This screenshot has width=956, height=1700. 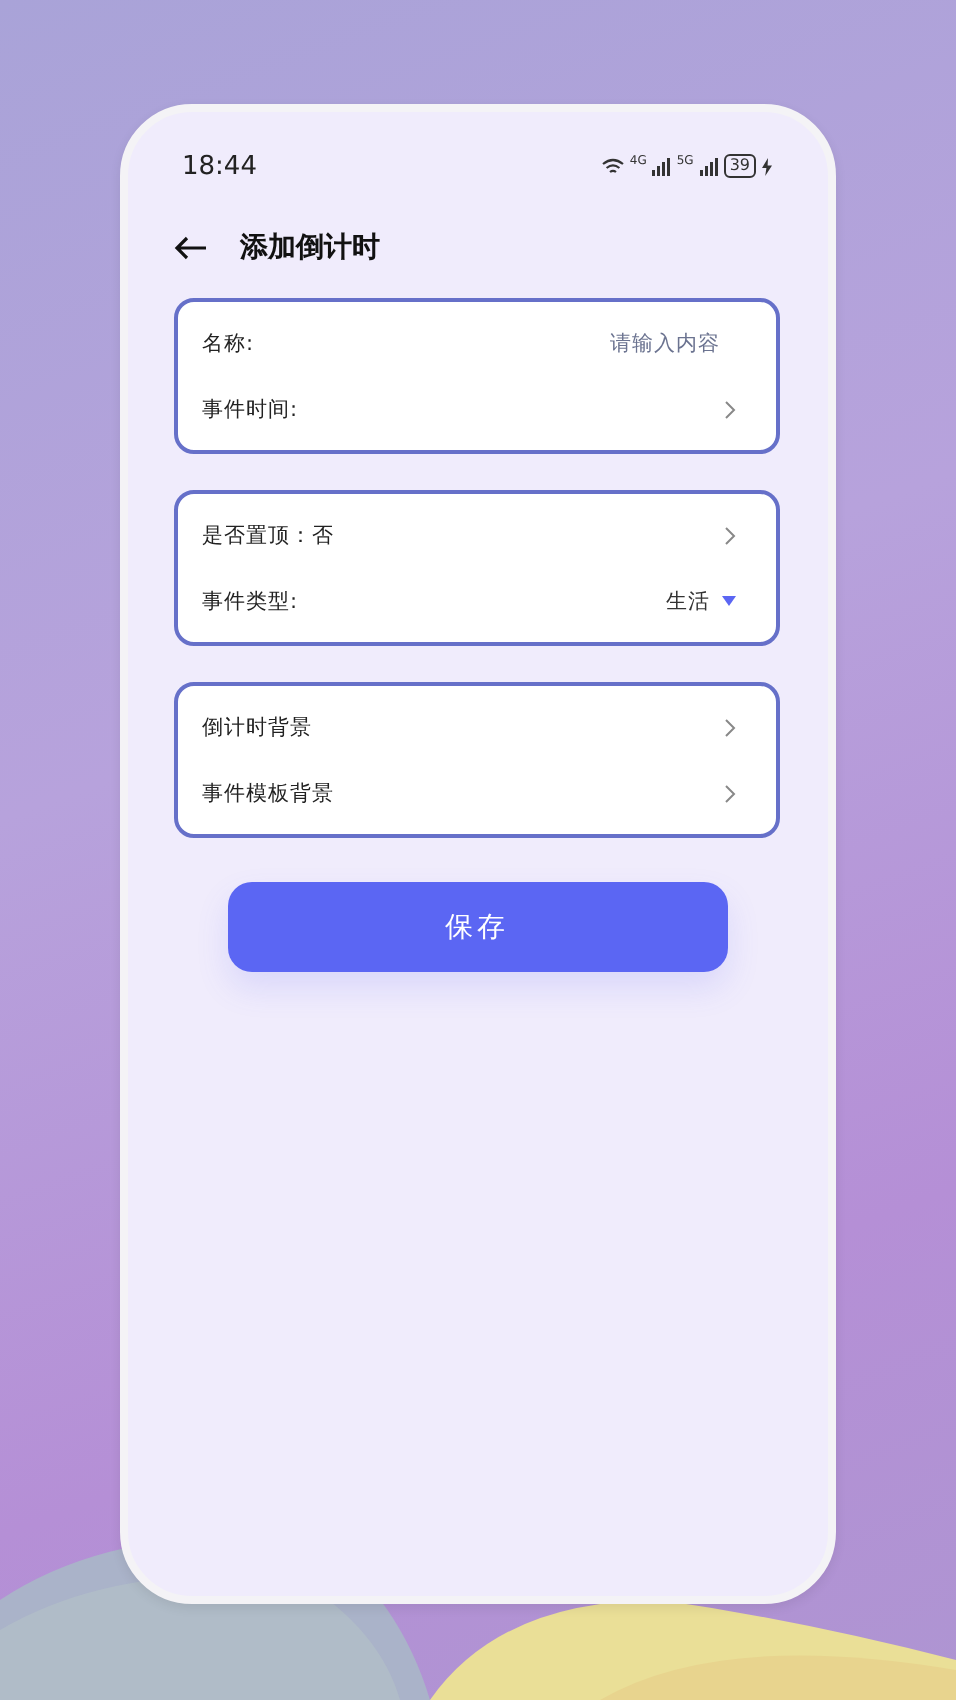 What do you see at coordinates (250, 409) in the screenshot?
I see `row-label: 事件时间:` at bounding box center [250, 409].